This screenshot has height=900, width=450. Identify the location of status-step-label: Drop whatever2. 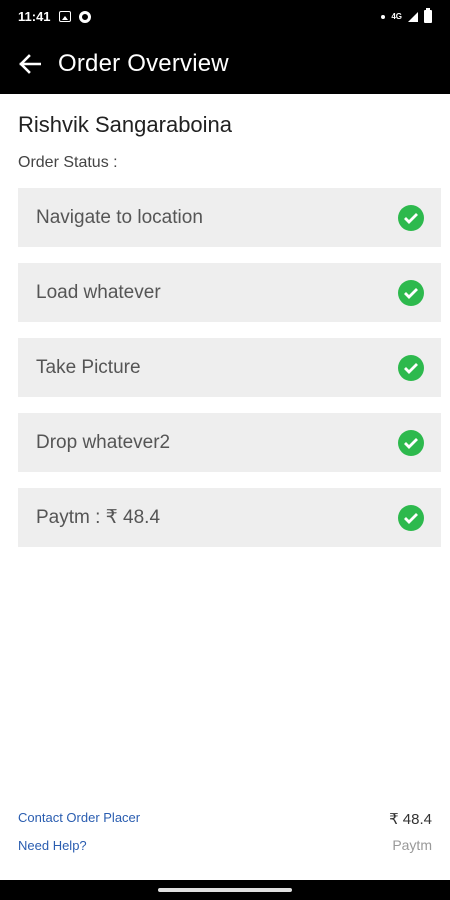
(103, 442).